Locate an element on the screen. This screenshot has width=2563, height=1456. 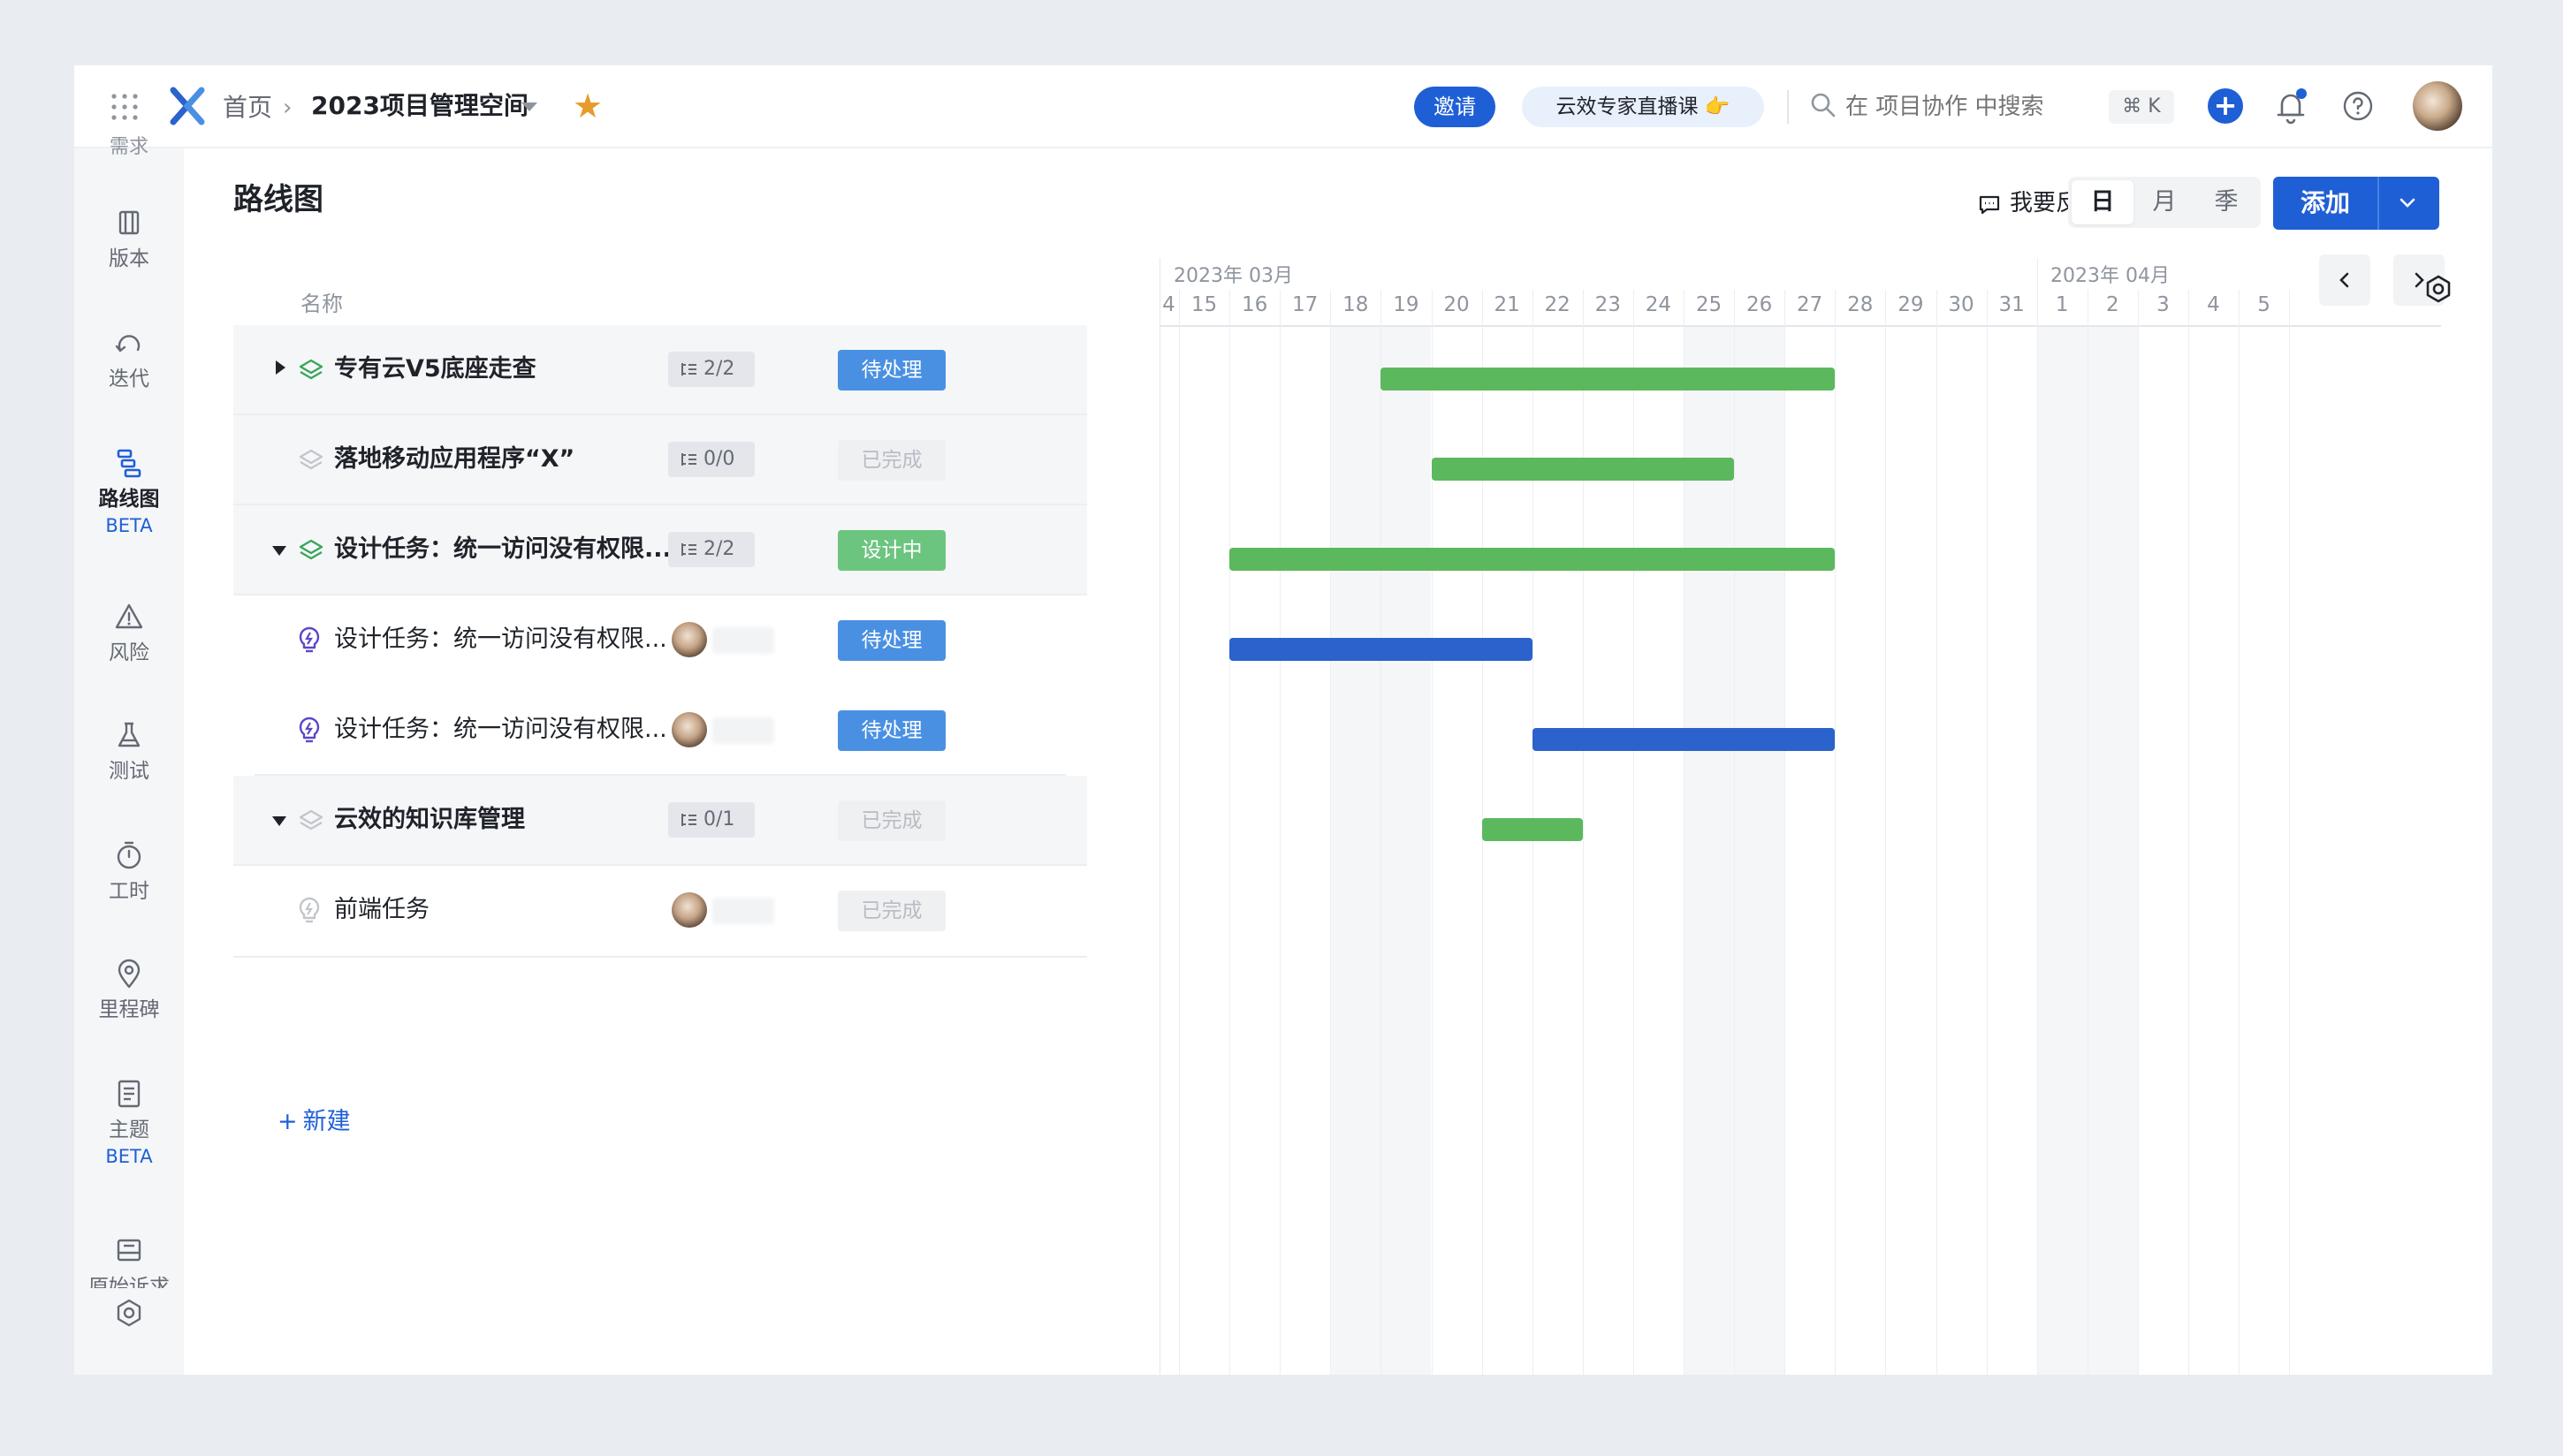
day-label: 24 is located at coordinates (1658, 304).